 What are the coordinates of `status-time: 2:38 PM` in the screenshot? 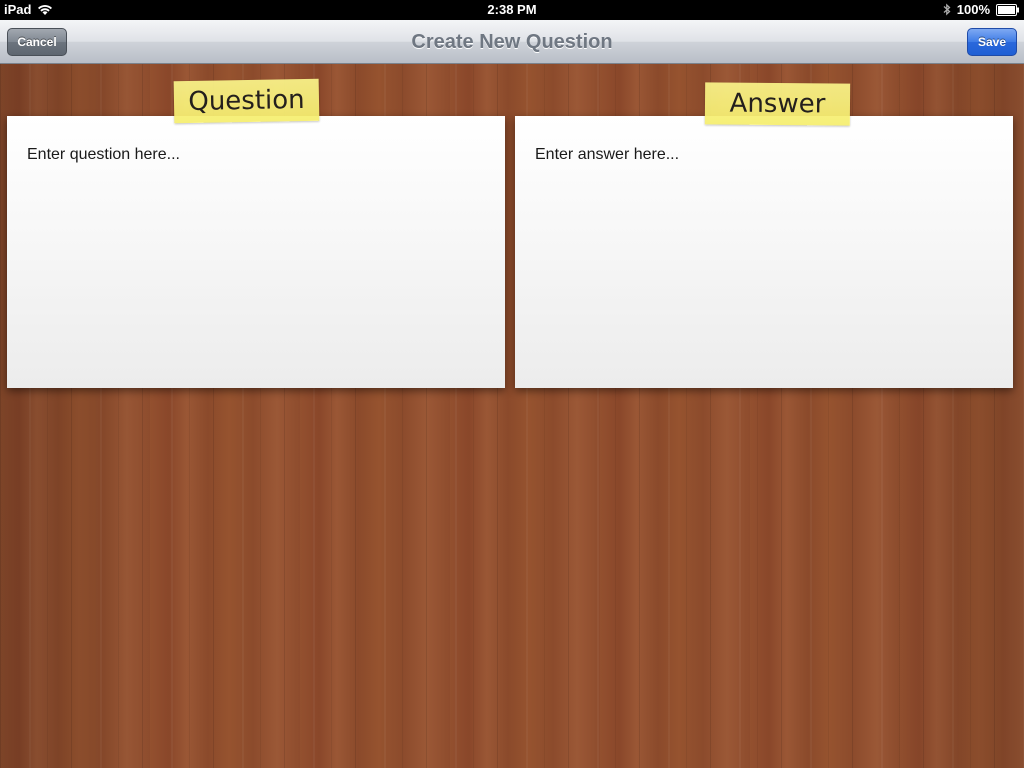 It's located at (512, 9).